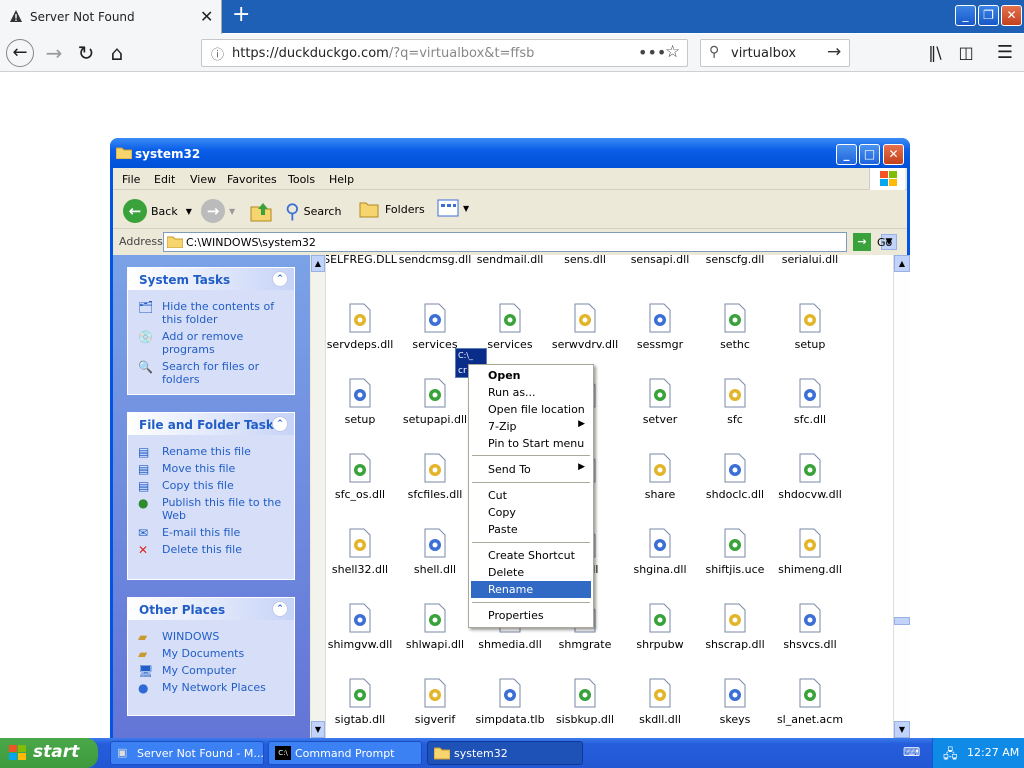 This screenshot has width=1024, height=768. I want to click on file-item: sensapi.dll, so click(660, 259).